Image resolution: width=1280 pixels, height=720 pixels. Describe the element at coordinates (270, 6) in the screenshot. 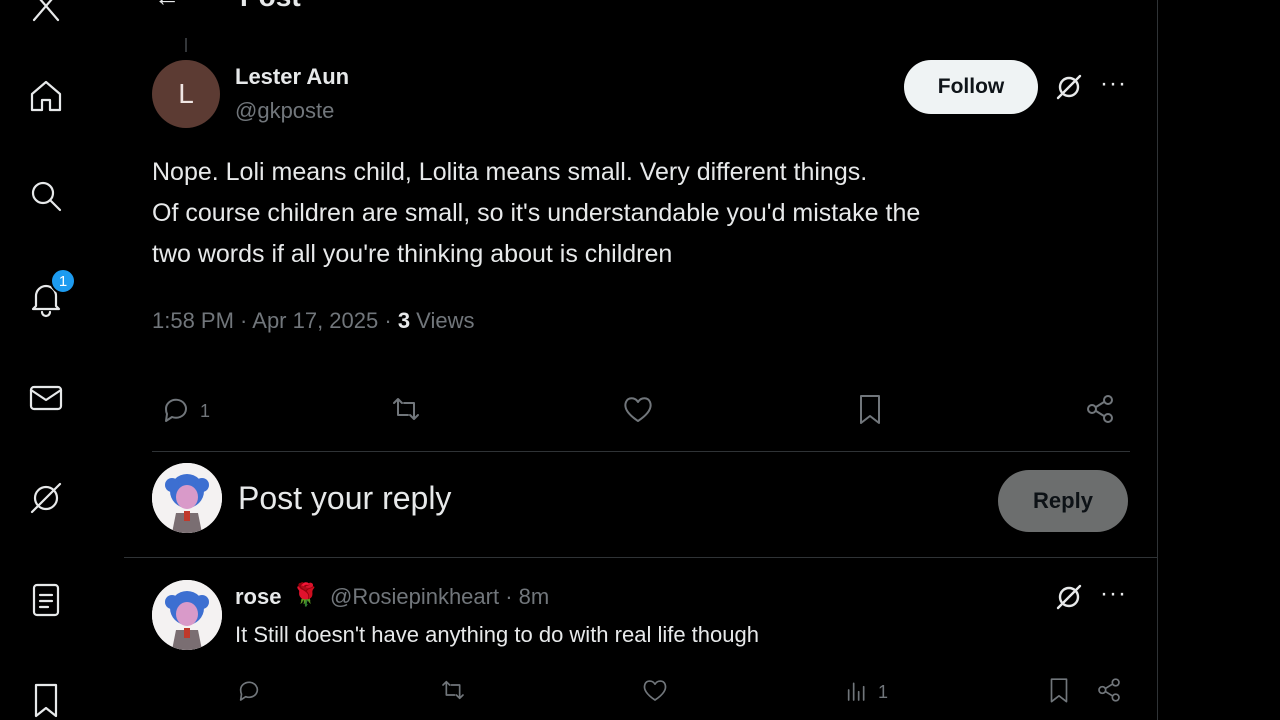

I see `page-title: Post` at that location.